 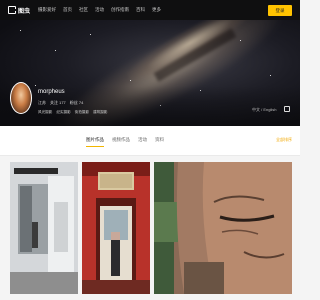 I want to click on content-tabs-bar: 图片作品 视频作品 活动 资料 全部排序, so click(x=150, y=141).